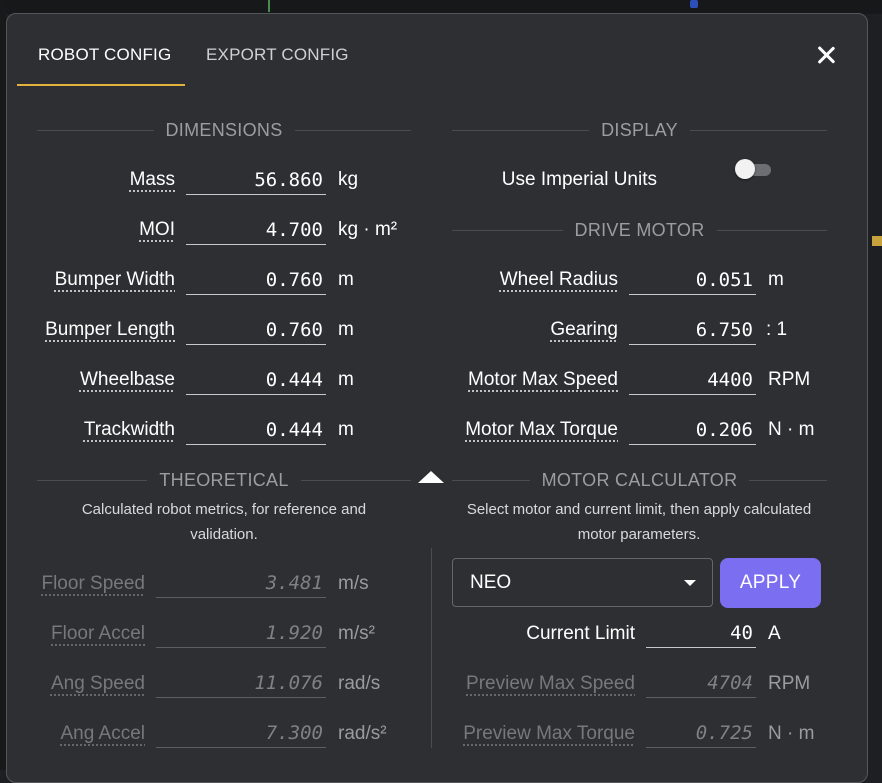  Describe the element at coordinates (101, 50) in the screenshot. I see `tab-robot-config: ROBOT CONFIG` at that location.